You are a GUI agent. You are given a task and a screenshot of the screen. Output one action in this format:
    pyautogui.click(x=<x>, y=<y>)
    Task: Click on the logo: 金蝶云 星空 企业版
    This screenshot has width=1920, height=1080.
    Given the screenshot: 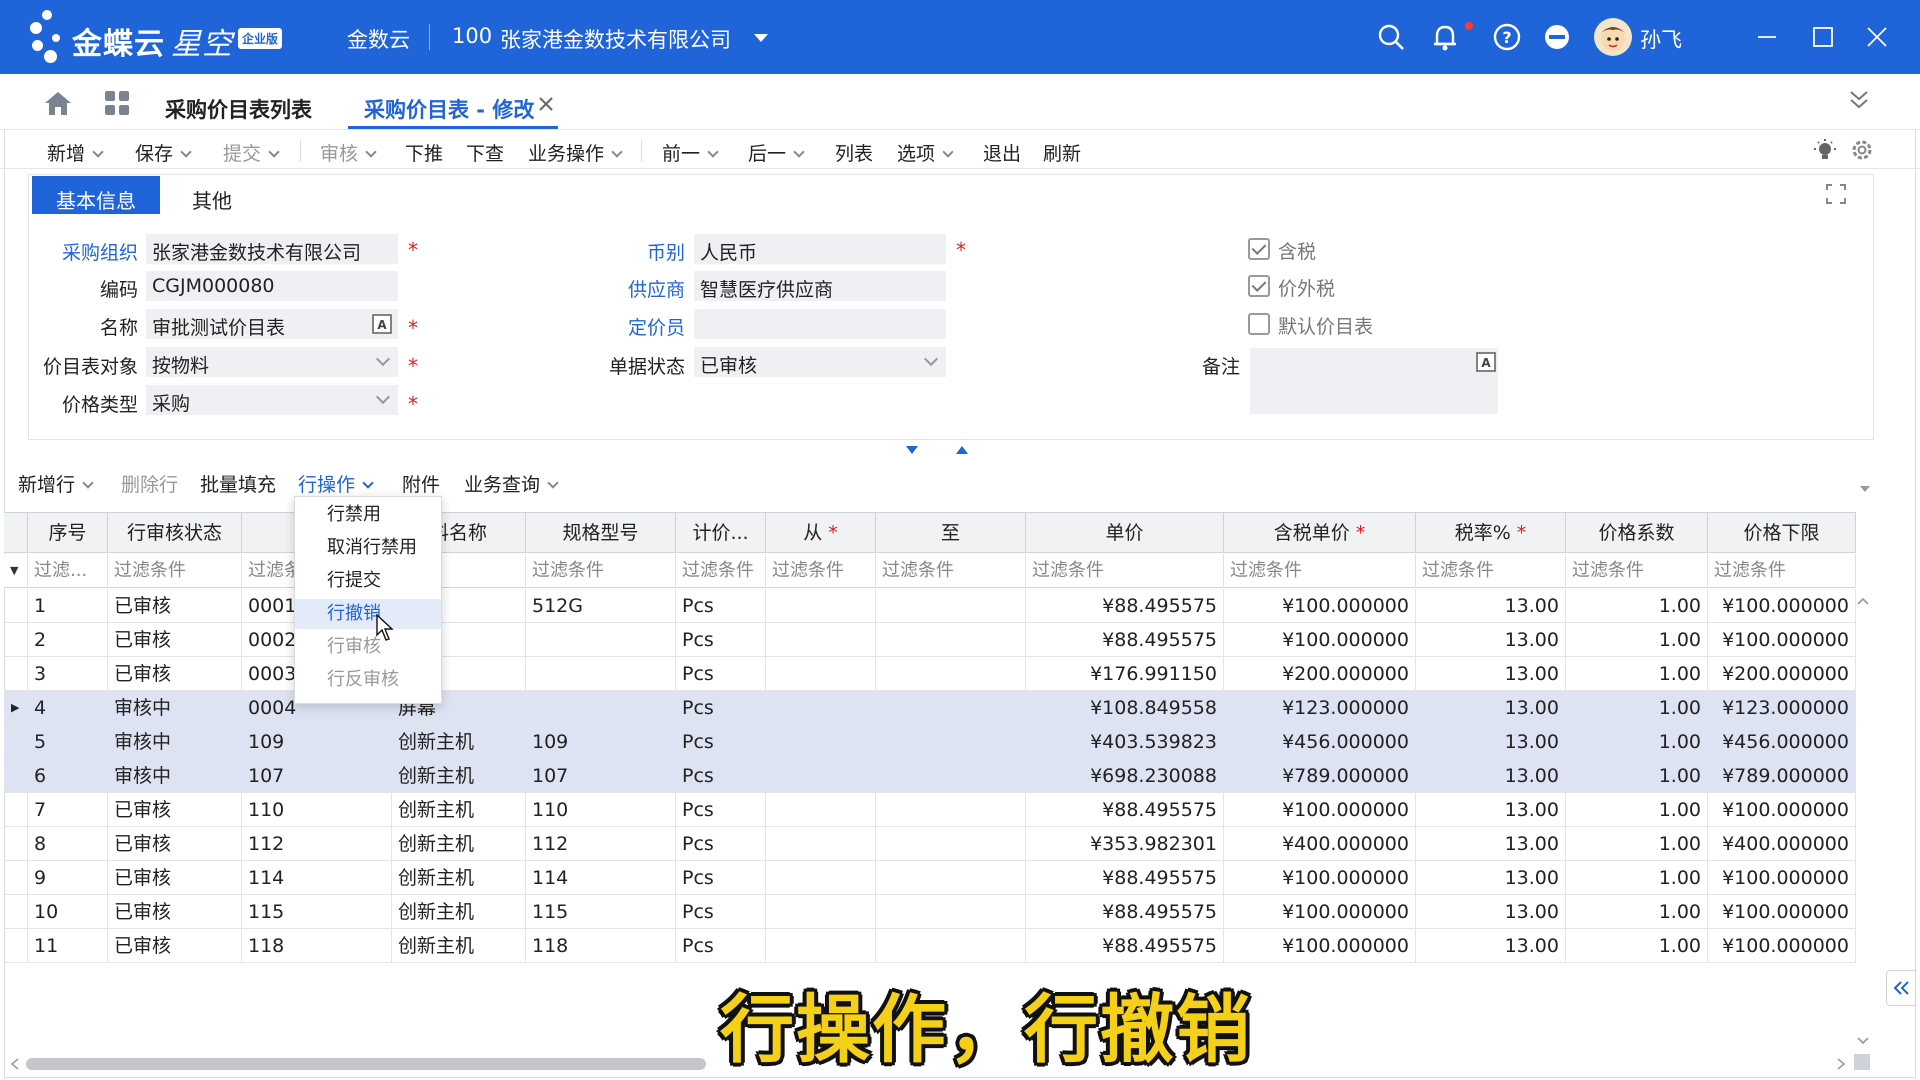 What is the action you would take?
    pyautogui.click(x=161, y=37)
    